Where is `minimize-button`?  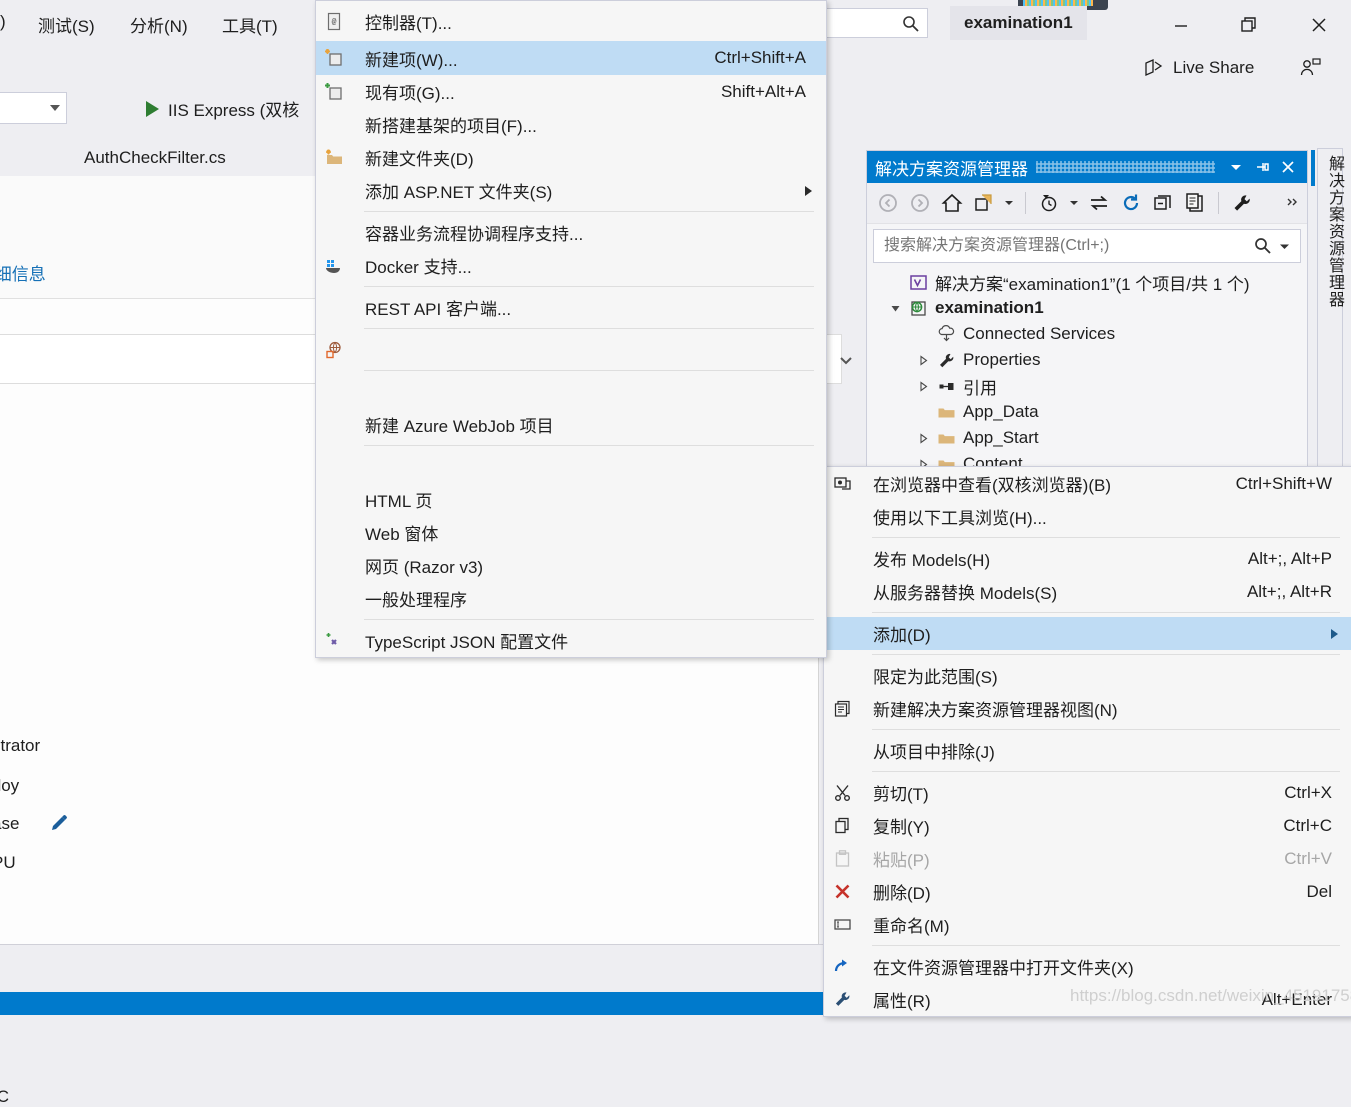 minimize-button is located at coordinates (1181, 25).